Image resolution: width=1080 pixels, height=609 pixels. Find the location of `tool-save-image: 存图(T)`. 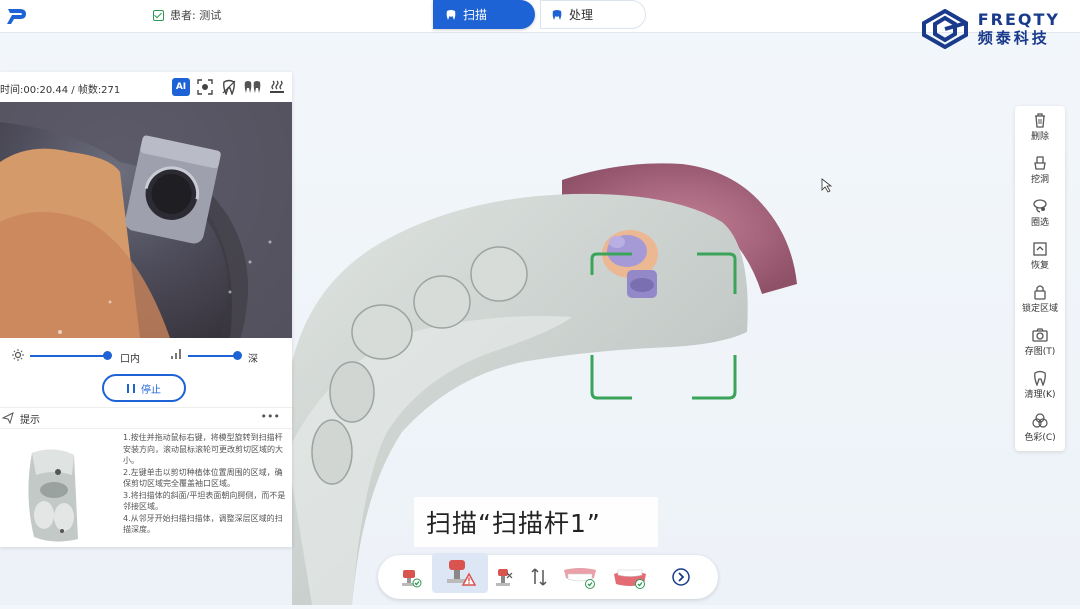

tool-save-image: 存图(T) is located at coordinates (1040, 343).